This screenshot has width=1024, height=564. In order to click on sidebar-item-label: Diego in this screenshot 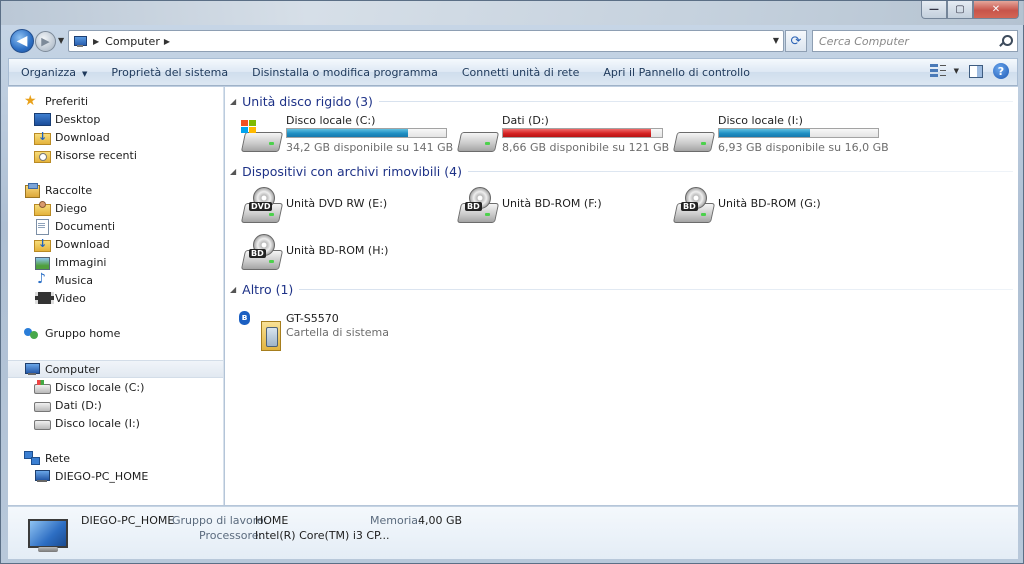, I will do `click(71, 208)`.